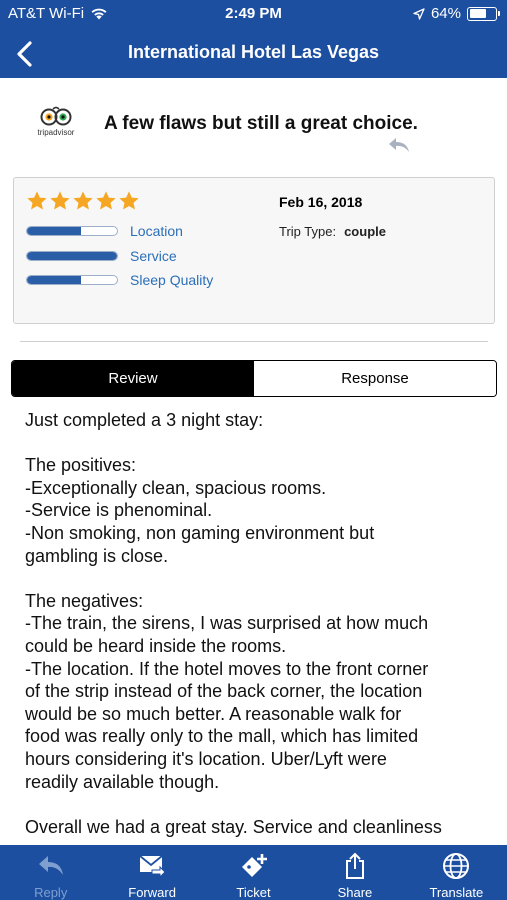  I want to click on review-date: Feb 16, 2018, so click(321, 202).